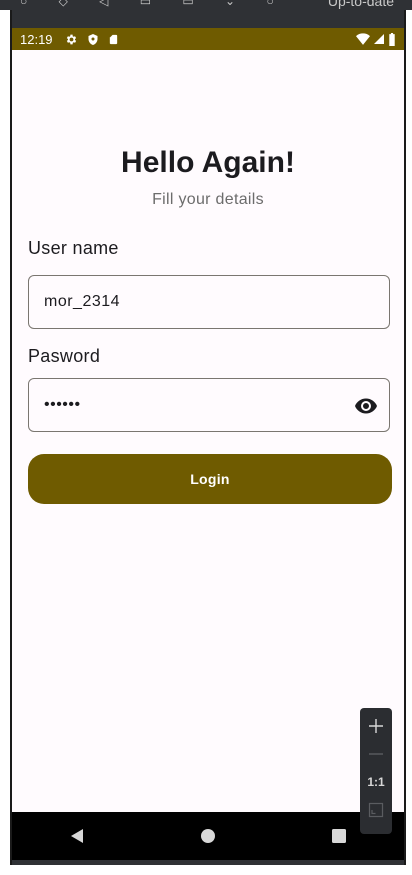 This screenshot has width=412, height=875. What do you see at coordinates (379, 39) in the screenshot?
I see `signal-icon` at bounding box center [379, 39].